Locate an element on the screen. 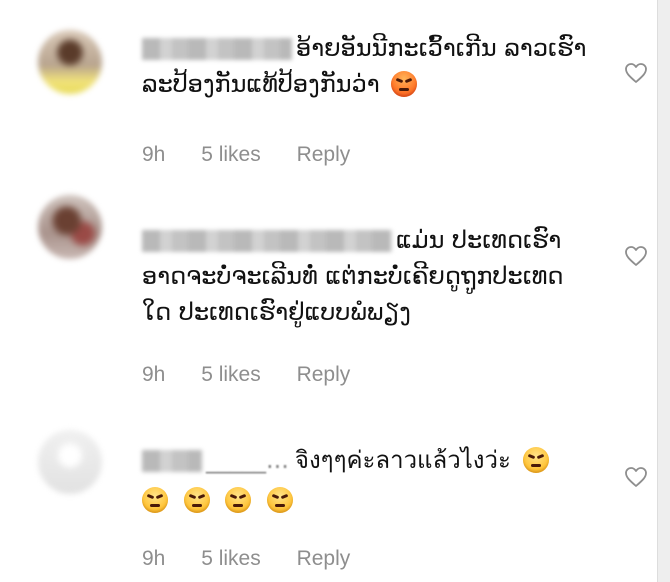 Image resolution: width=670 pixels, height=582 pixels. emoji-row is located at coordinates (377, 500).